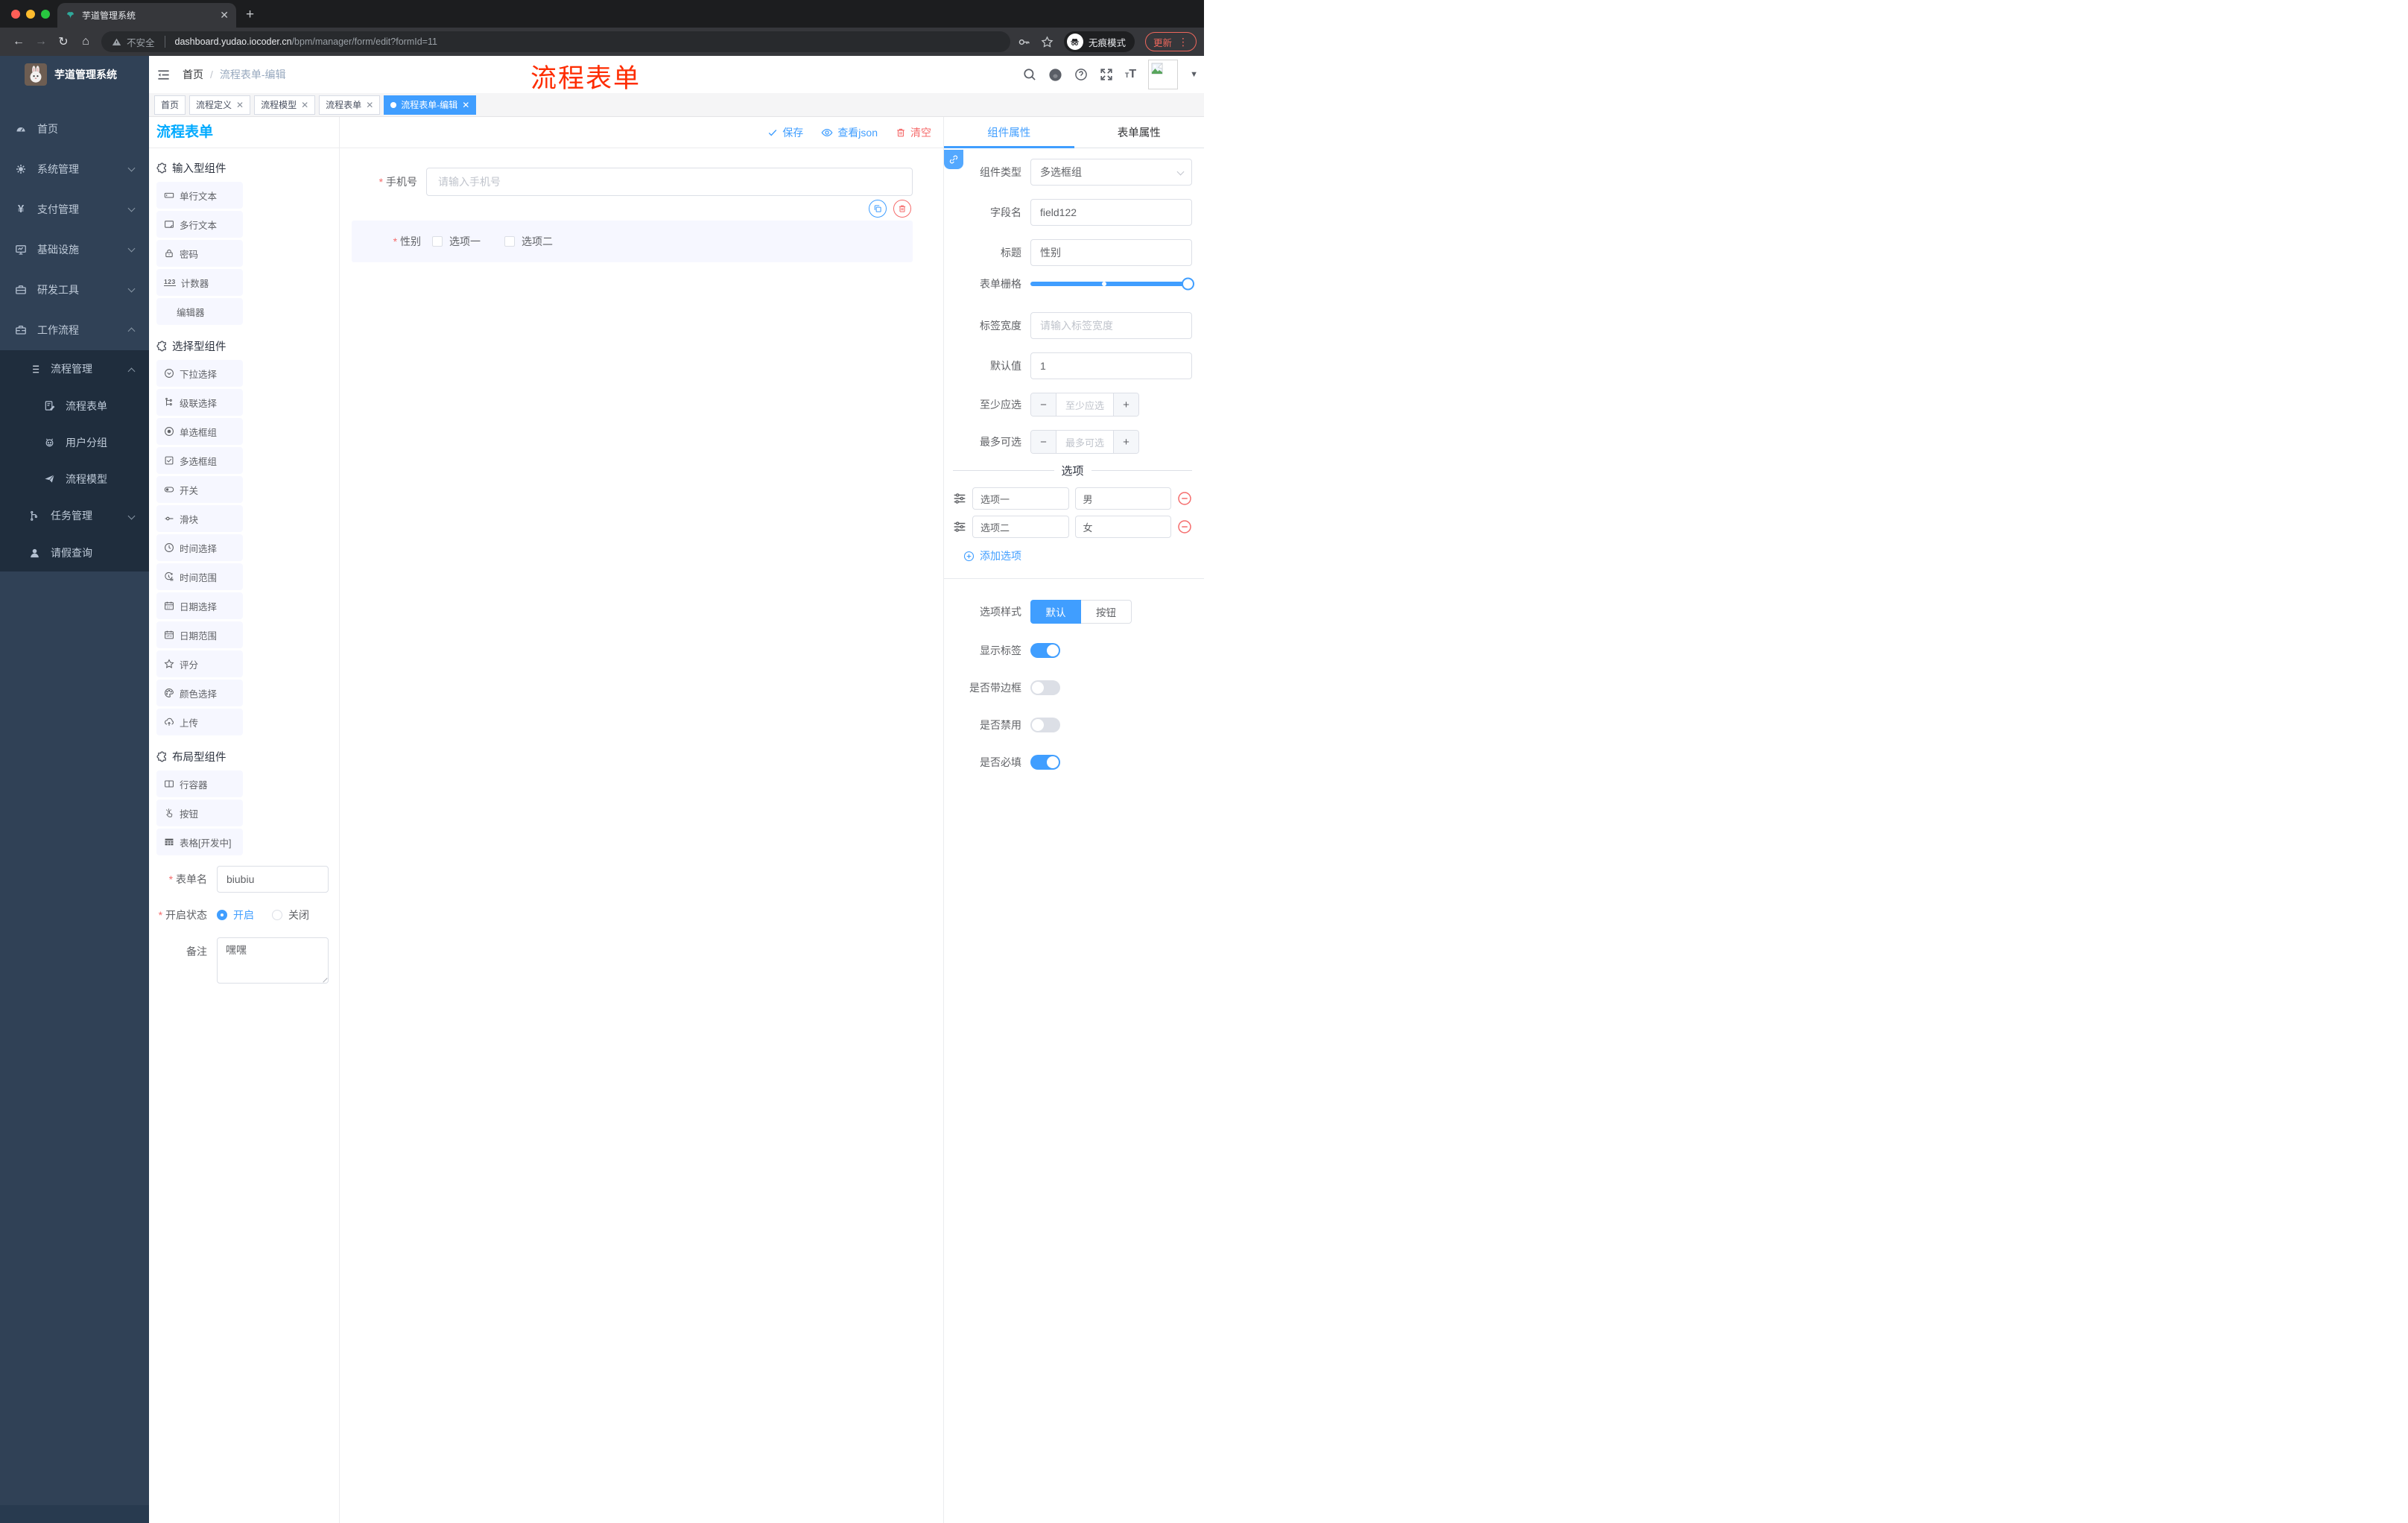  Describe the element at coordinates (170, 105) in the screenshot. I see `tag-home: 首页` at that location.